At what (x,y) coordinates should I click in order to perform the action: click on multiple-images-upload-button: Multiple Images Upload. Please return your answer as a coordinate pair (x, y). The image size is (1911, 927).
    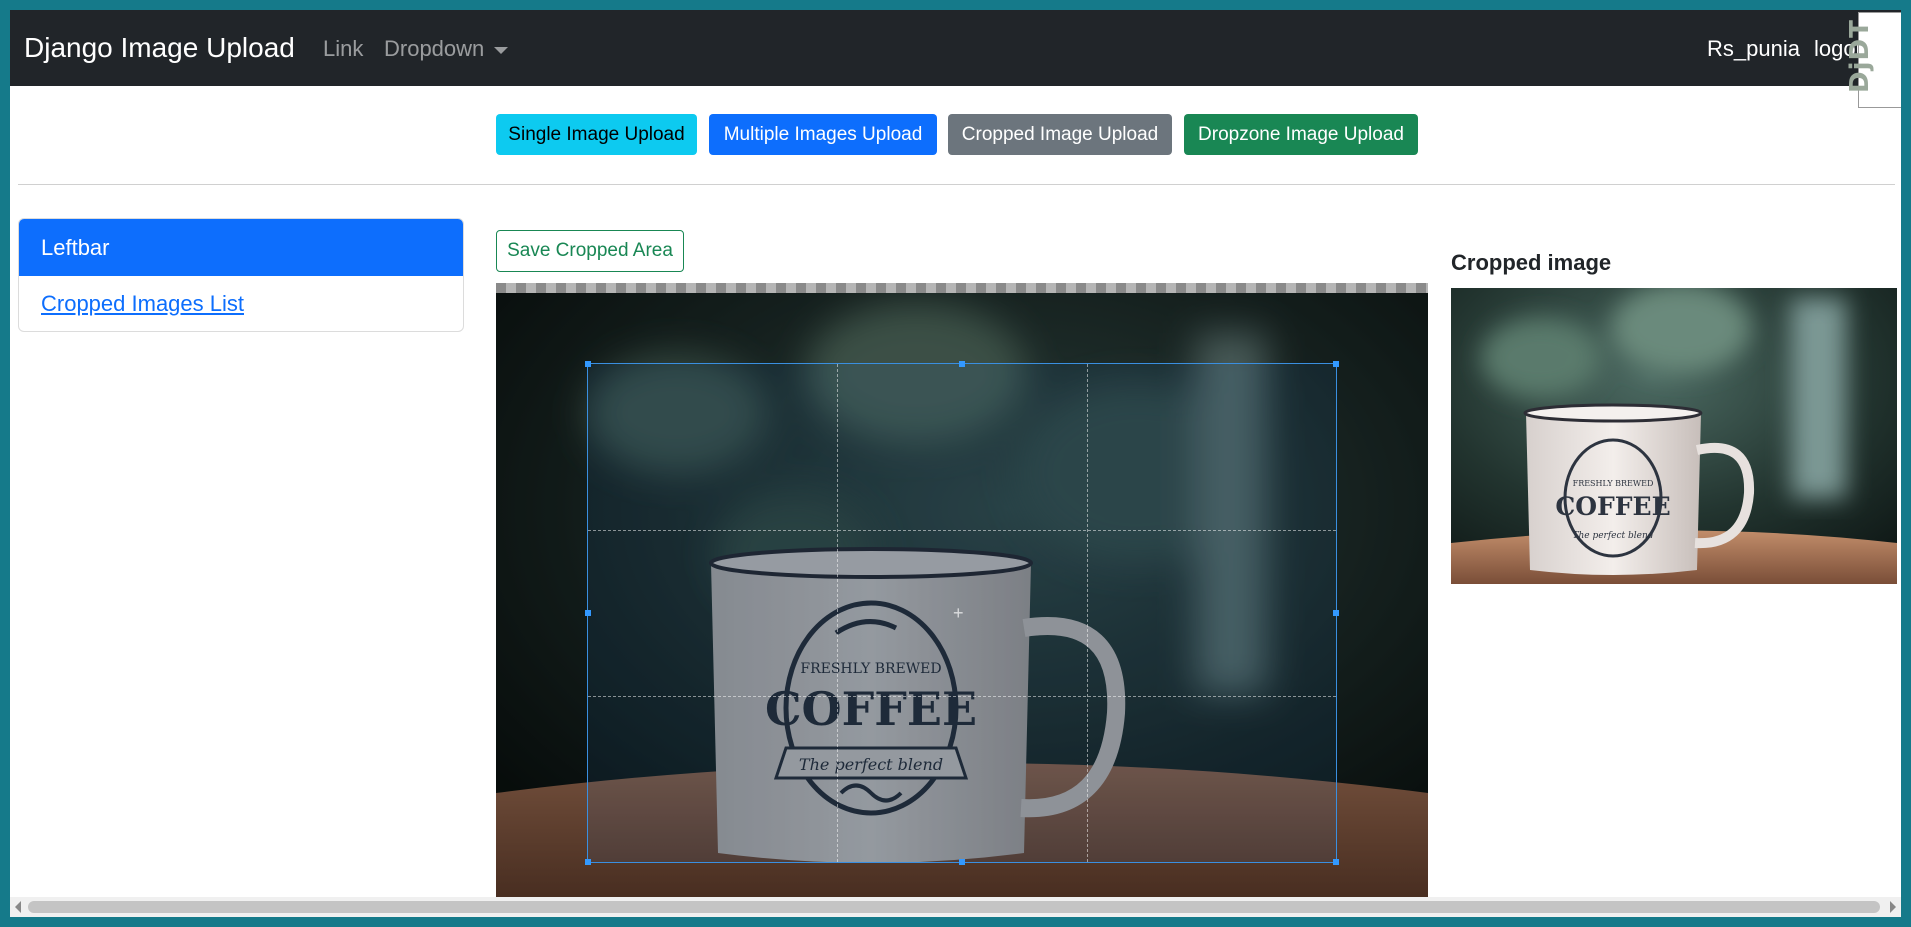
    Looking at the image, I should click on (823, 134).